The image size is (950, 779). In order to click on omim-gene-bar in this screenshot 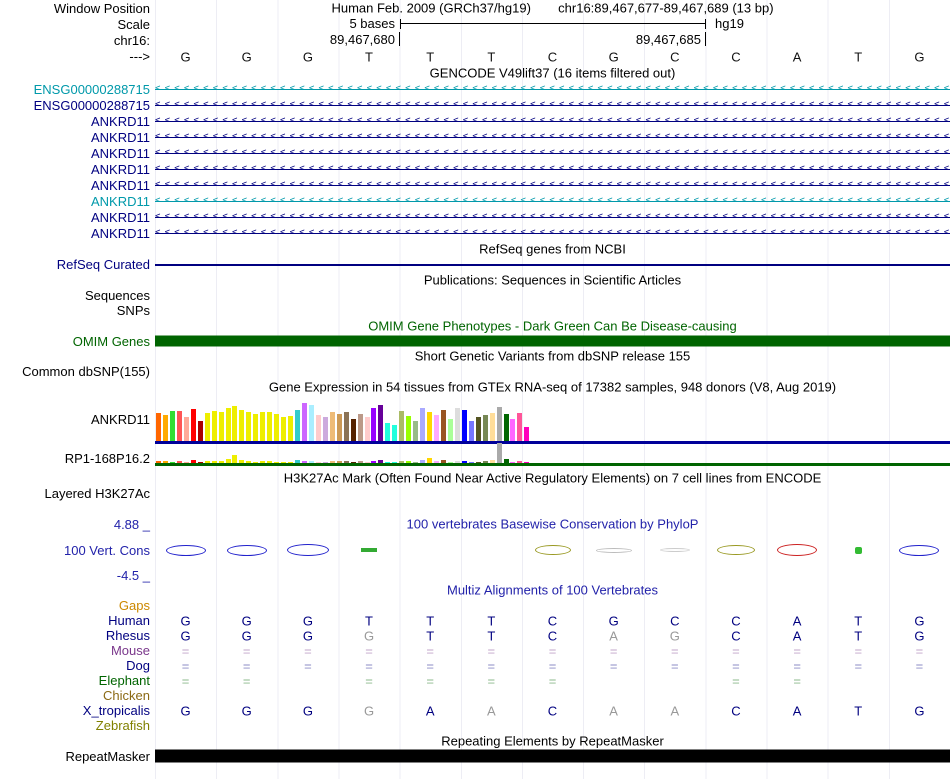, I will do `click(552, 341)`.